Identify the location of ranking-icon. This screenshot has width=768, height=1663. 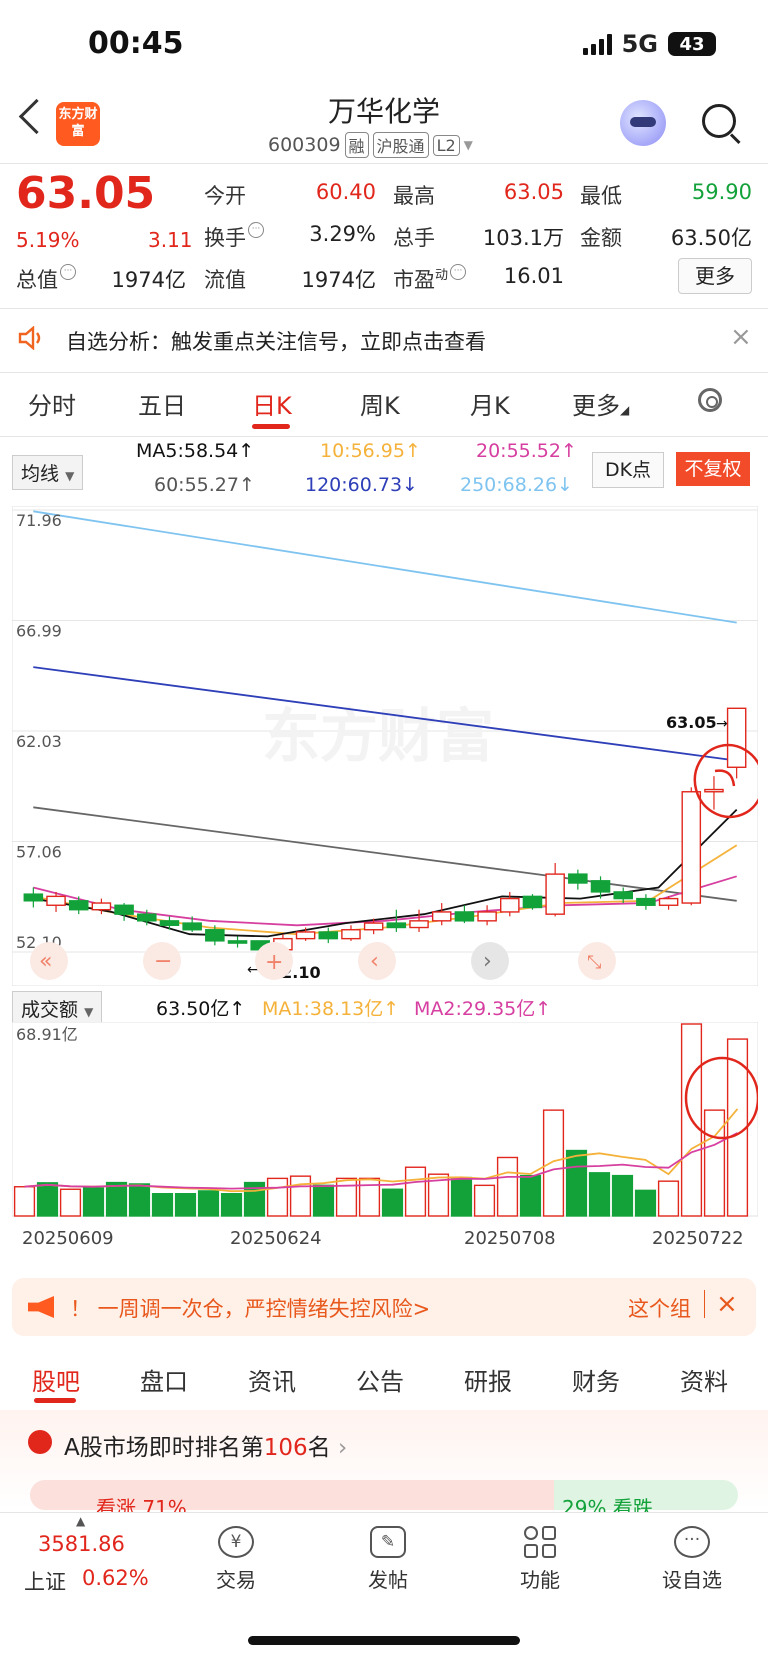
(40, 1442).